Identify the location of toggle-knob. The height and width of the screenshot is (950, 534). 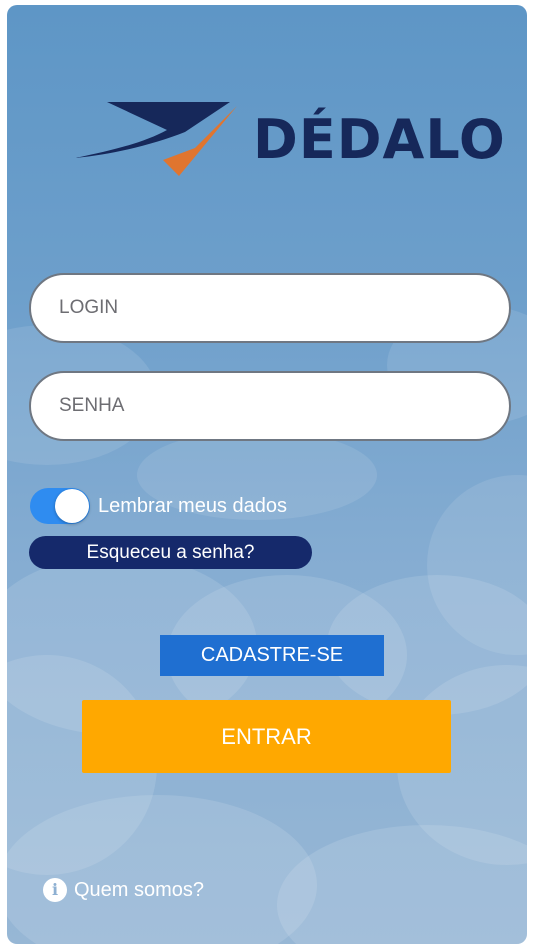
(72, 506).